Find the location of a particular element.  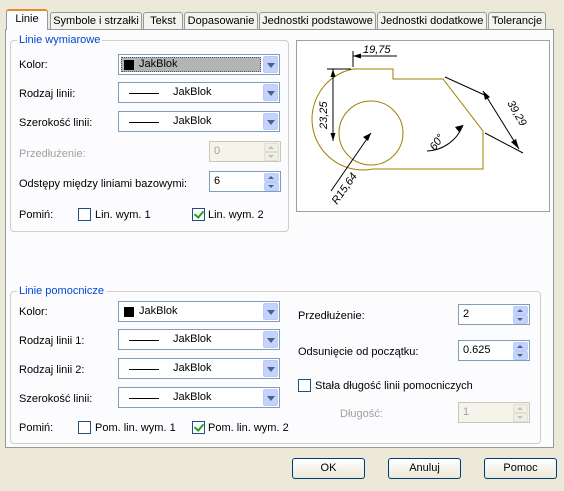

length-value: 1 is located at coordinates (466, 412).